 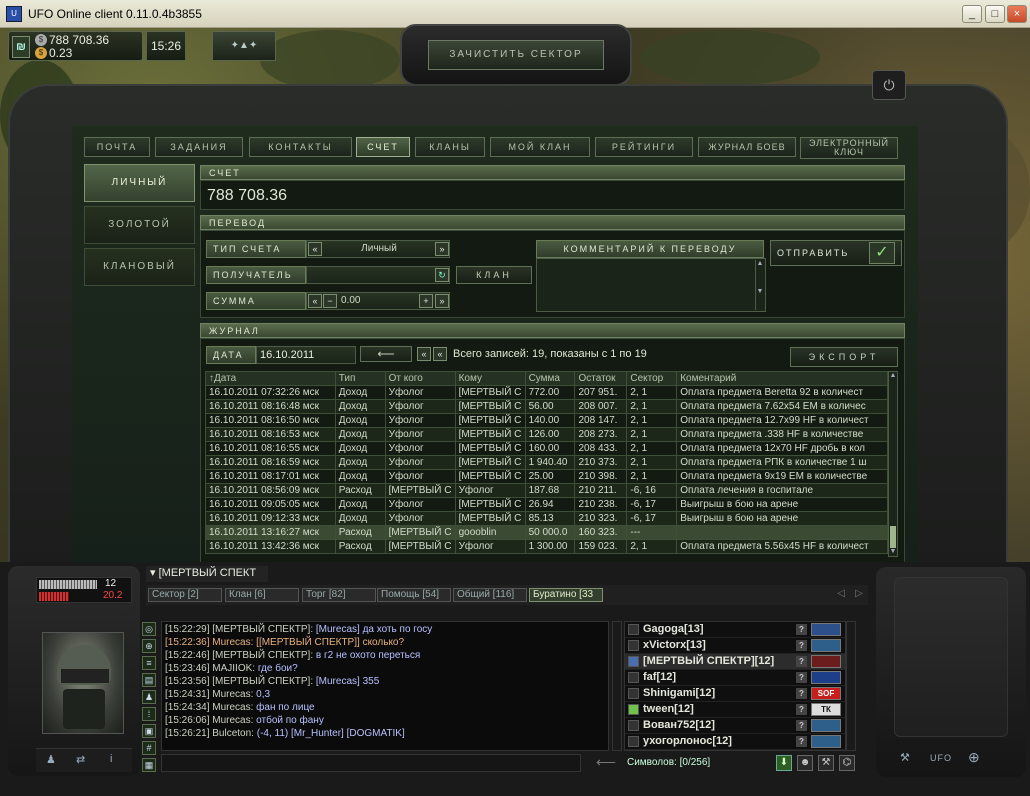 I want to click on chat-tab-sector: Сектор [2], so click(x=185, y=595).